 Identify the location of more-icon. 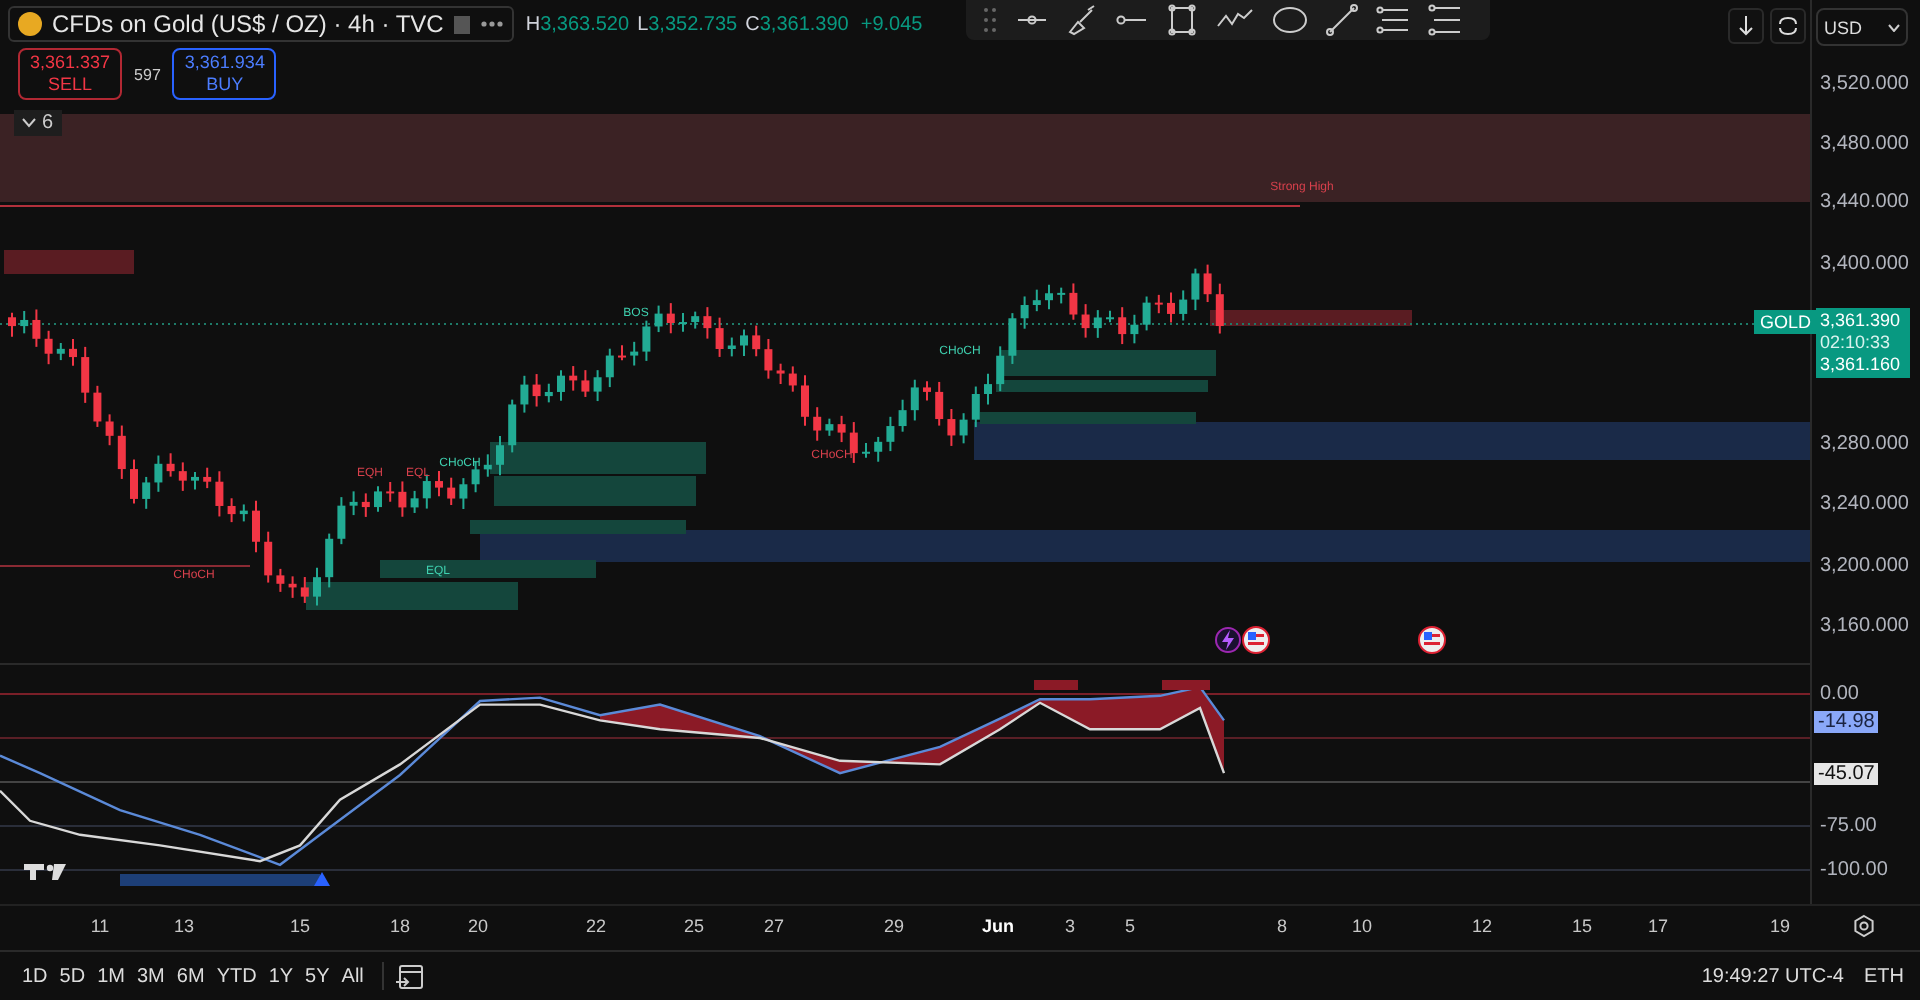
(491, 24).